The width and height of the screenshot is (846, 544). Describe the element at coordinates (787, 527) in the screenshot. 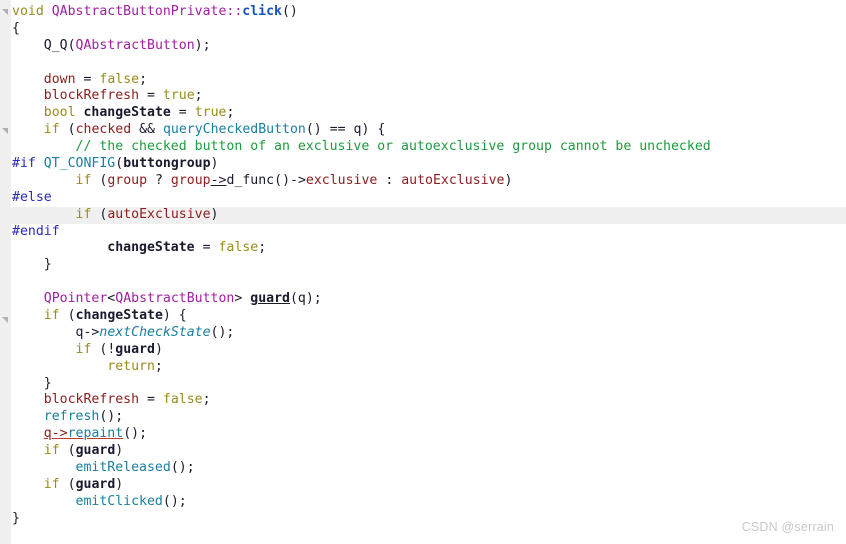

I see `watermark-text: CSDN @serrain` at that location.